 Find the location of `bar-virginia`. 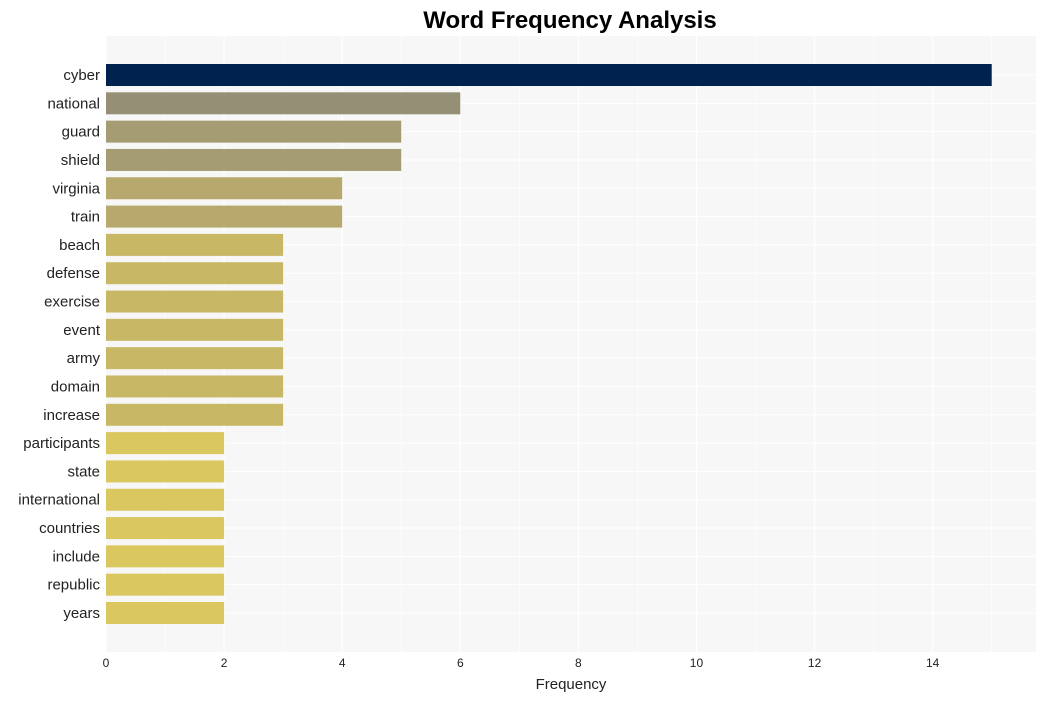

bar-virginia is located at coordinates (224, 188).